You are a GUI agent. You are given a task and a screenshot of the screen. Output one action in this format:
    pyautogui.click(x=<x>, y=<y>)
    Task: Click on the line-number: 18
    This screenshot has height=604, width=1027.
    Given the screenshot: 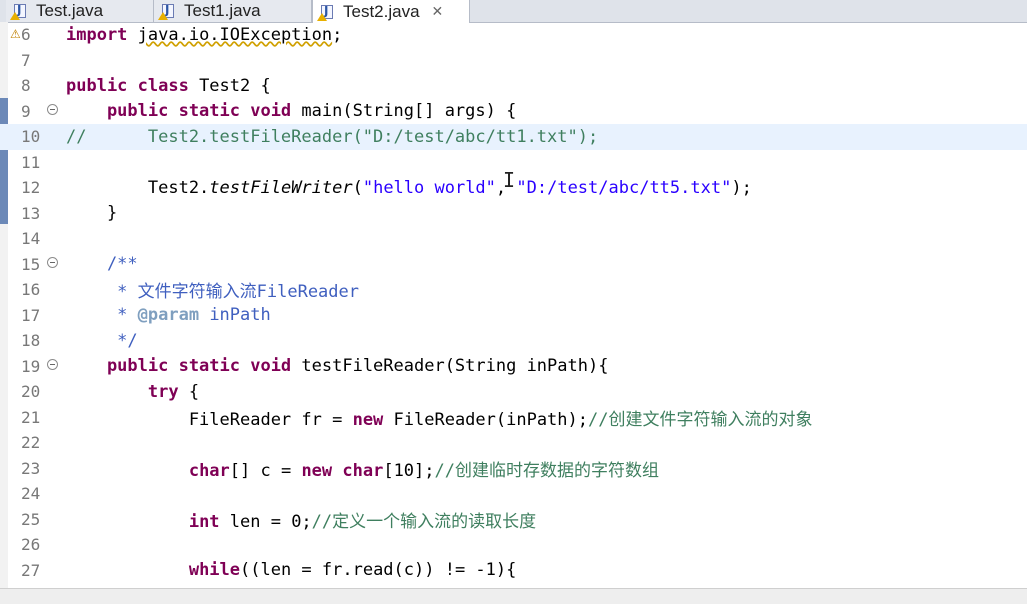 What is the action you would take?
    pyautogui.click(x=31, y=341)
    